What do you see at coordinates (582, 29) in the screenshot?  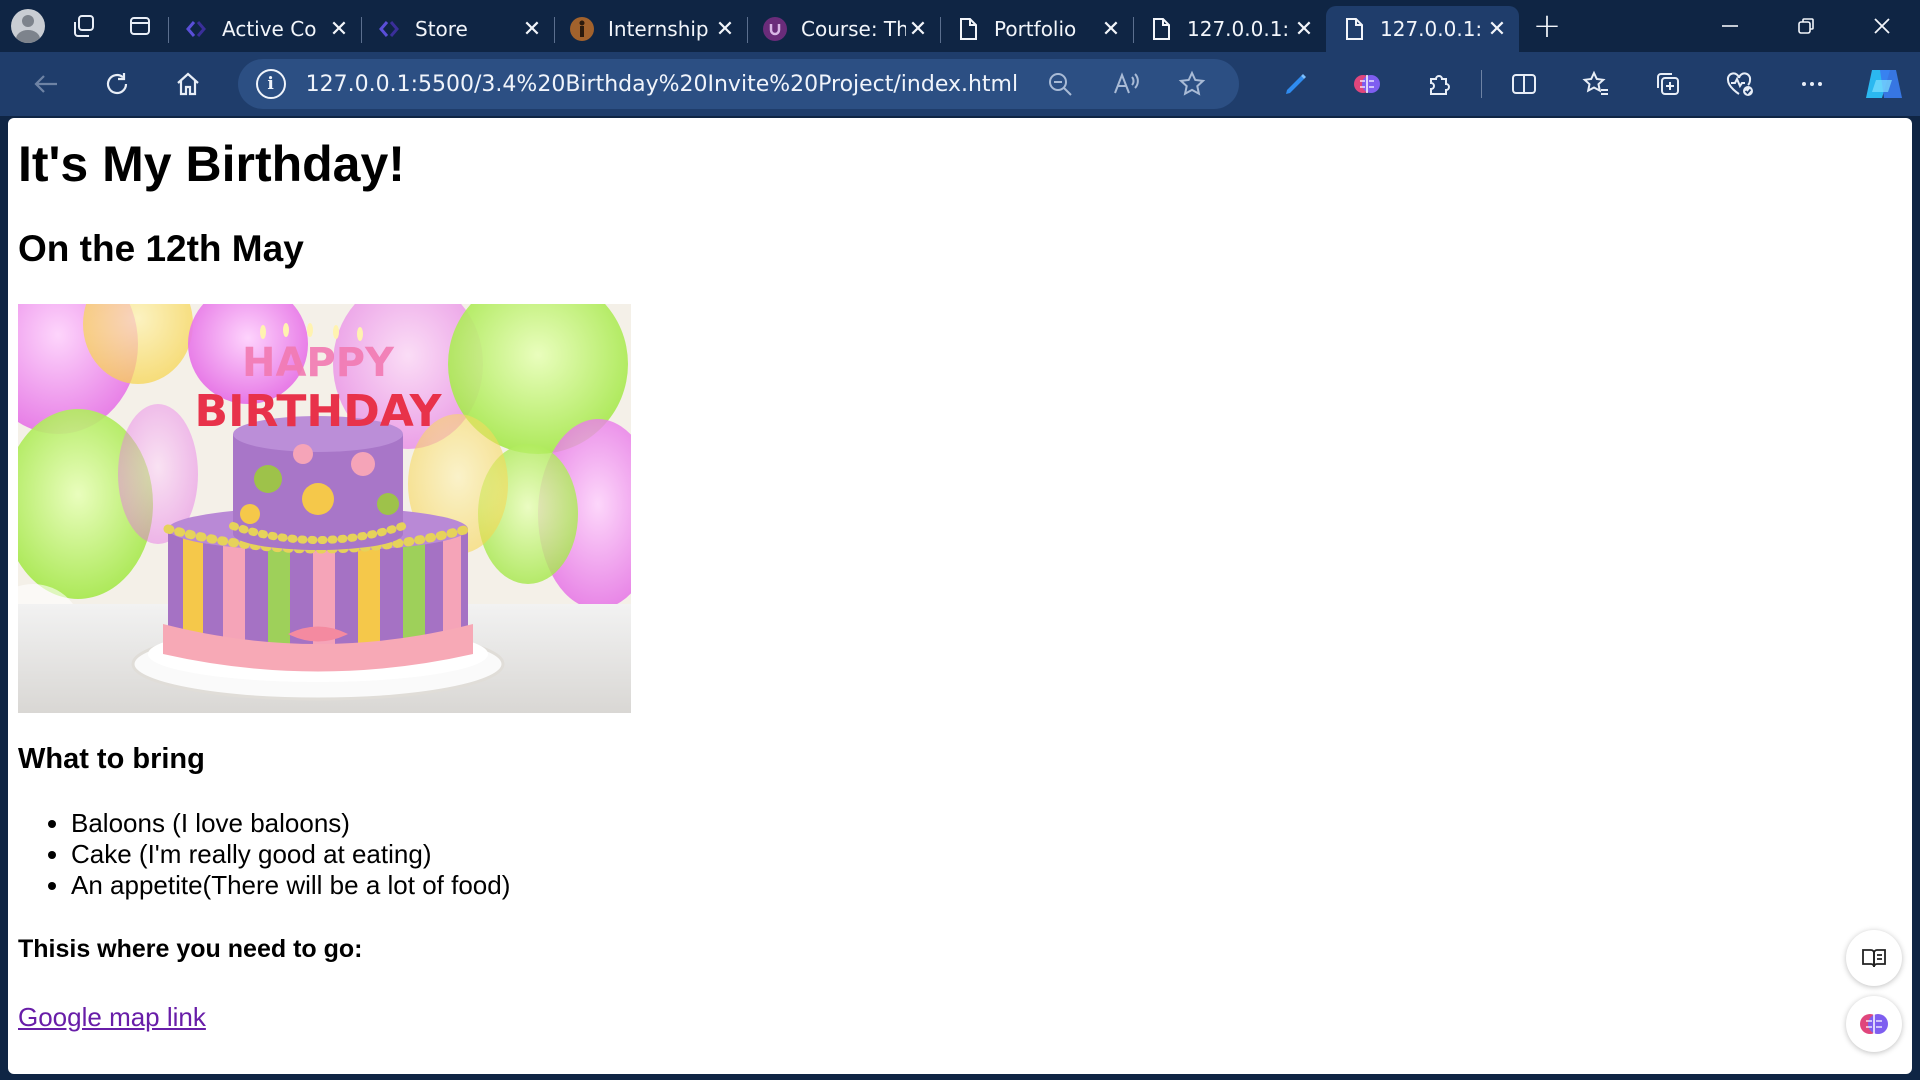 I see `person-icon` at bounding box center [582, 29].